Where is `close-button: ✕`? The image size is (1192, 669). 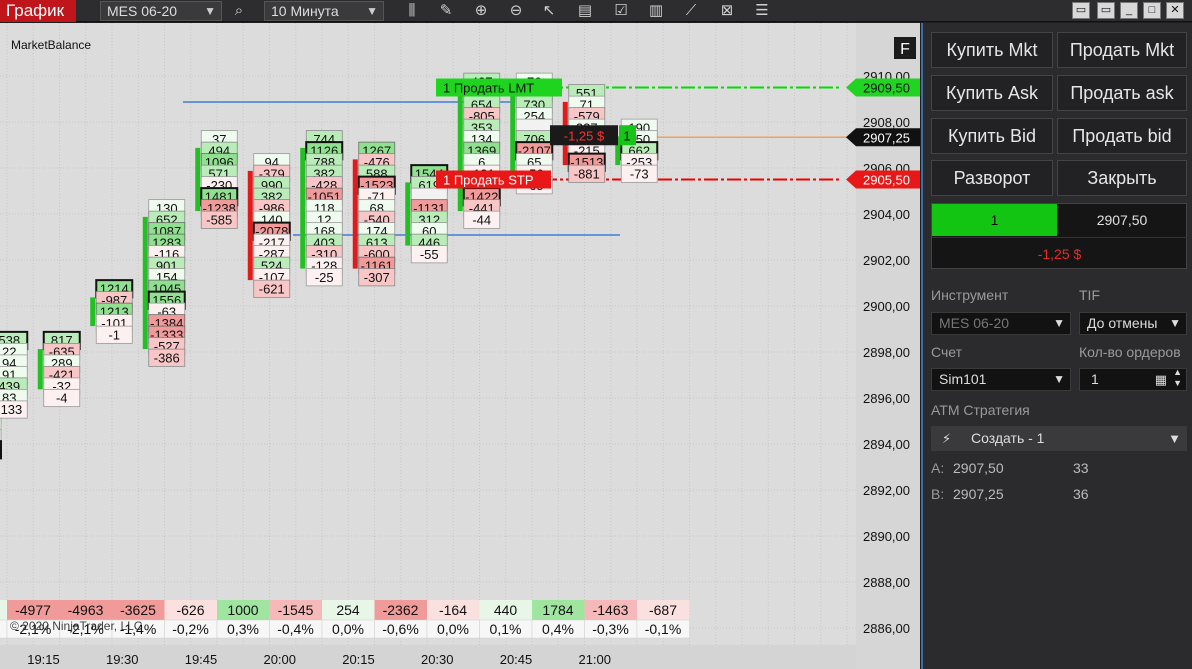
close-button: ✕ is located at coordinates (1175, 10).